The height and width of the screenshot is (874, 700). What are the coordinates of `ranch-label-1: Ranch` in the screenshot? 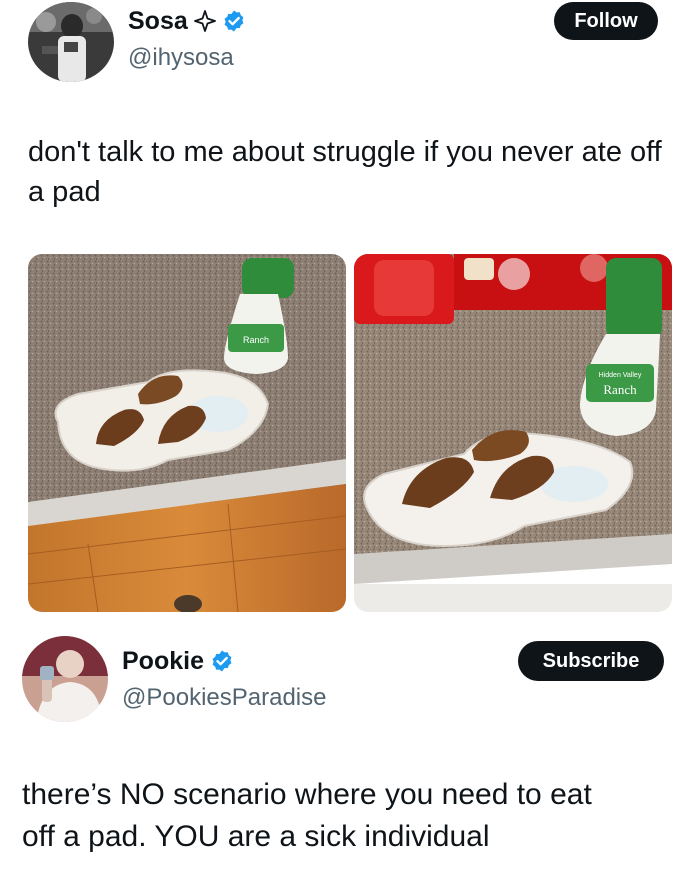 It's located at (256, 340).